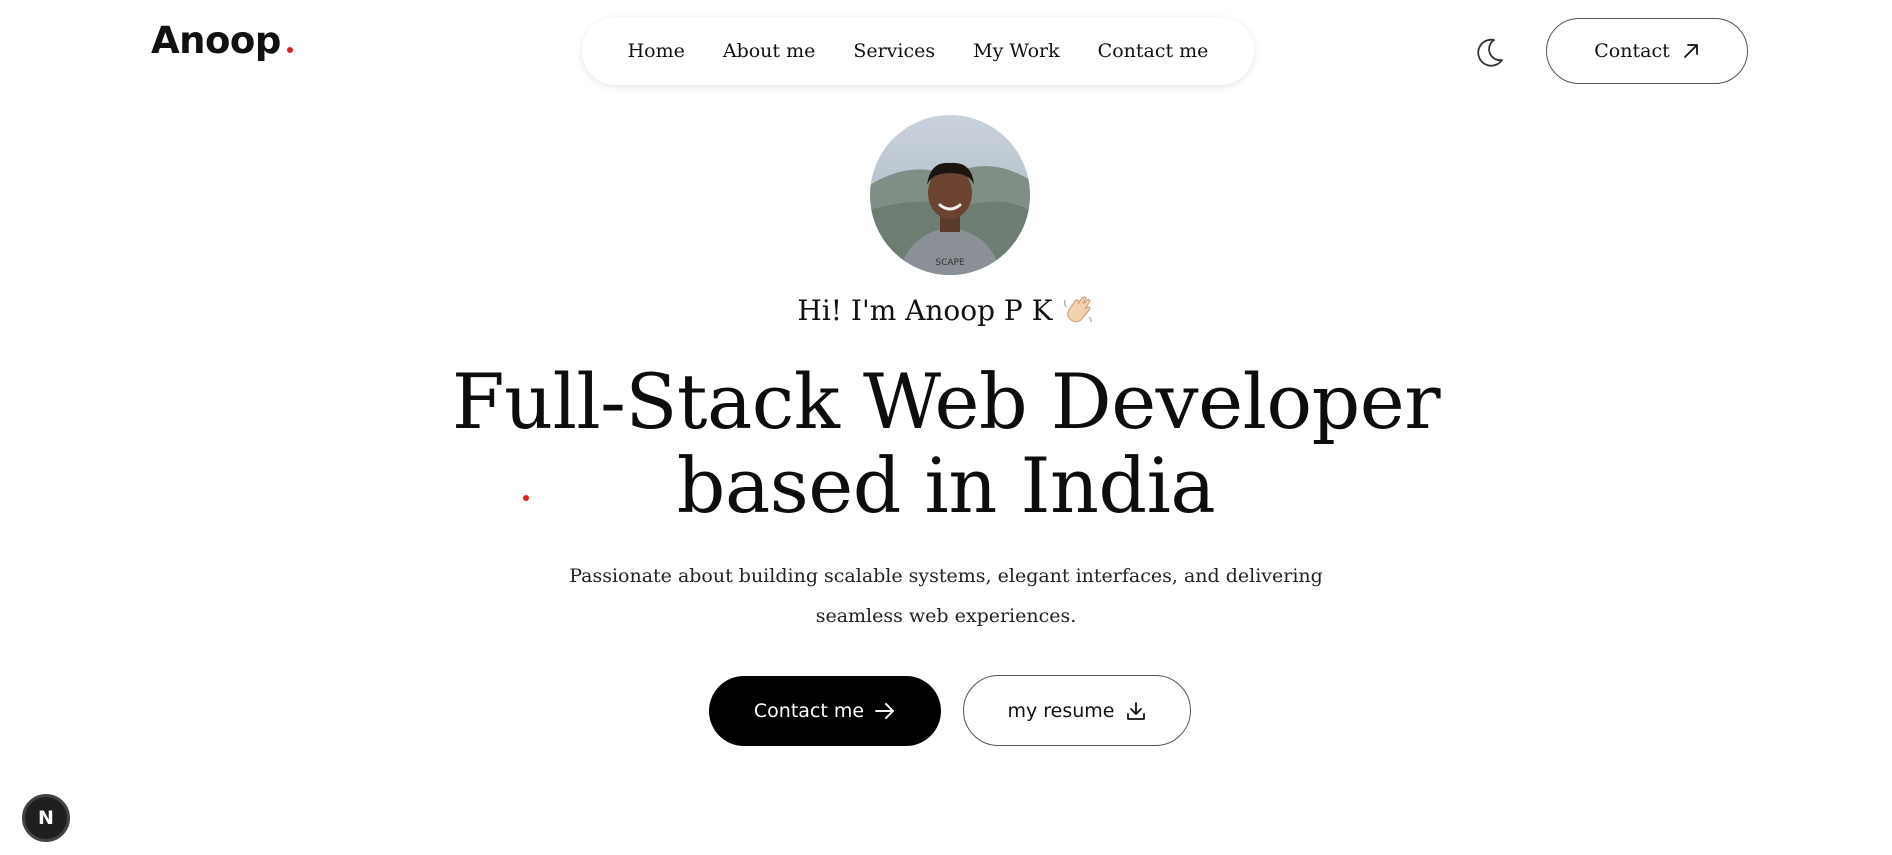 The height and width of the screenshot is (855, 1892). What do you see at coordinates (1061, 710) in the screenshot?
I see `resume-label: my resume` at bounding box center [1061, 710].